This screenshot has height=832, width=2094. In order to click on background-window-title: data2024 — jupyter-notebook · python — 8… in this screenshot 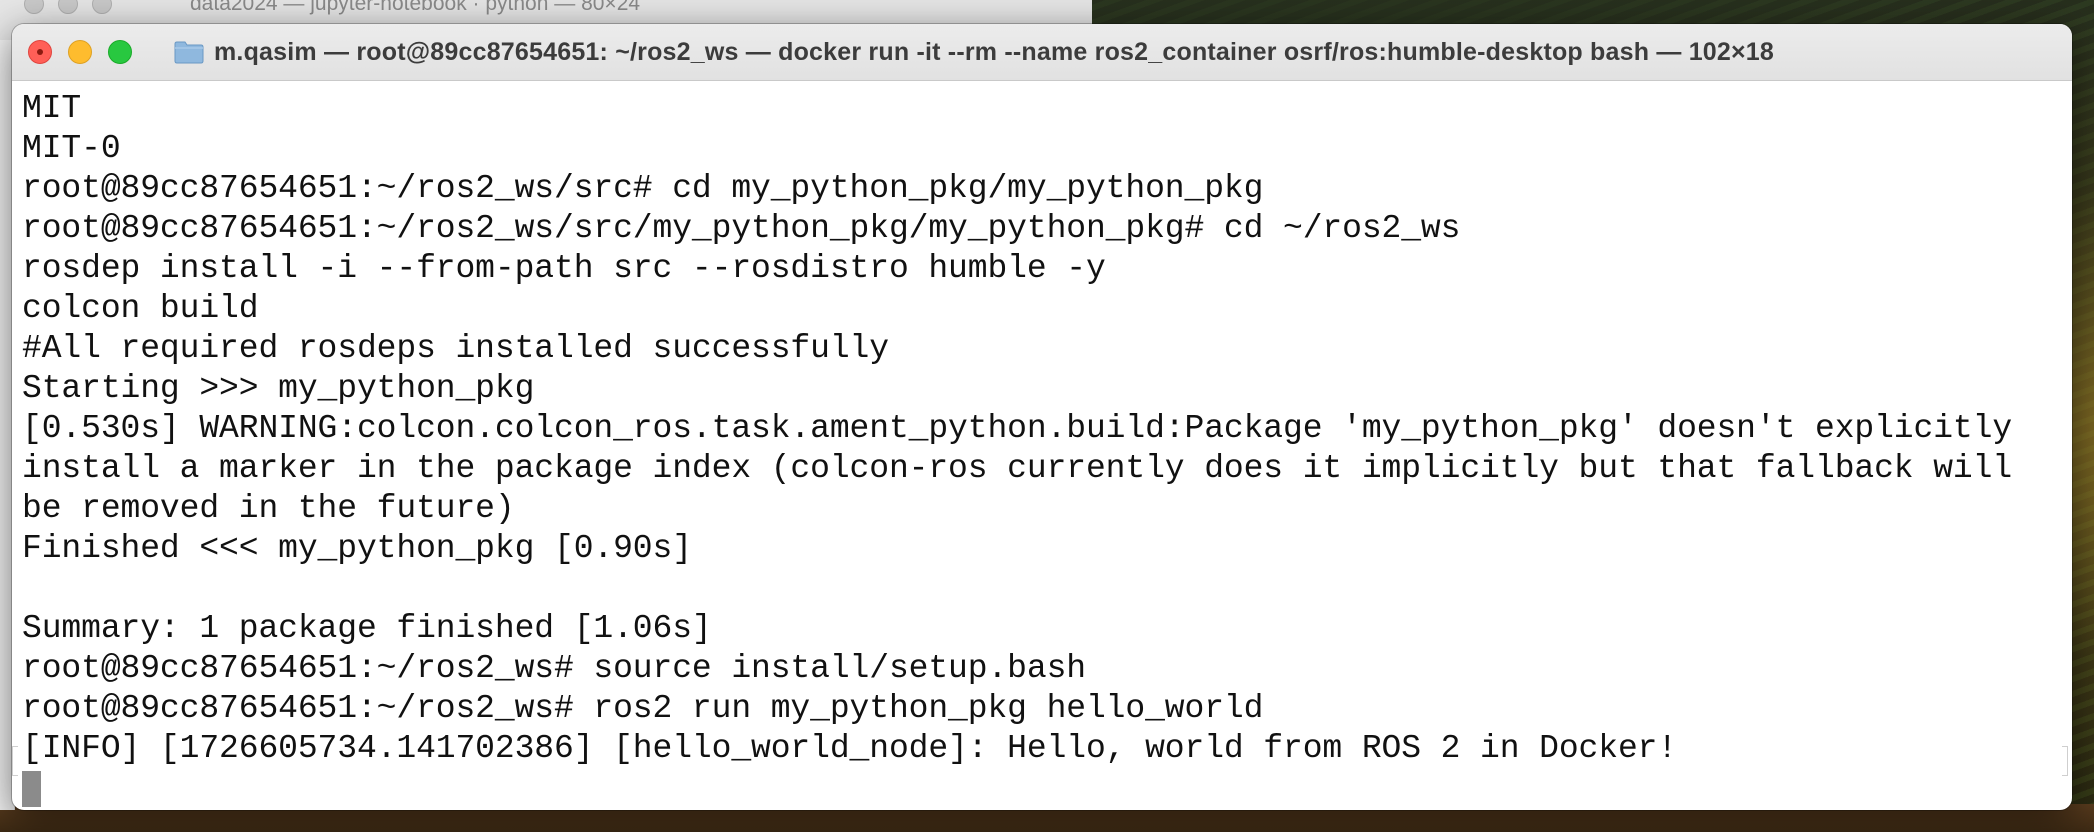, I will do `click(415, 7)`.